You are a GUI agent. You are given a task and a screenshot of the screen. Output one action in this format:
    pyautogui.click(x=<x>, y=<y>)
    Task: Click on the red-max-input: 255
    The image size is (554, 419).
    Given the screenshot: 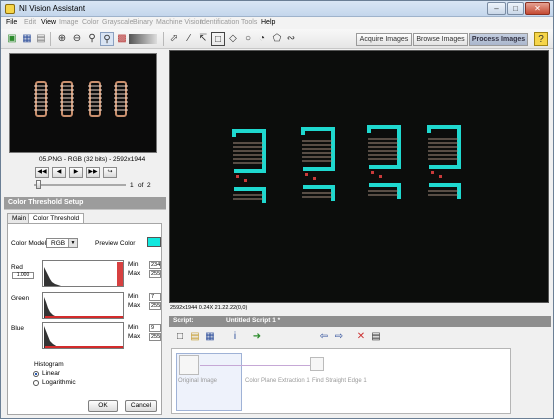 What is the action you would take?
    pyautogui.click(x=155, y=274)
    